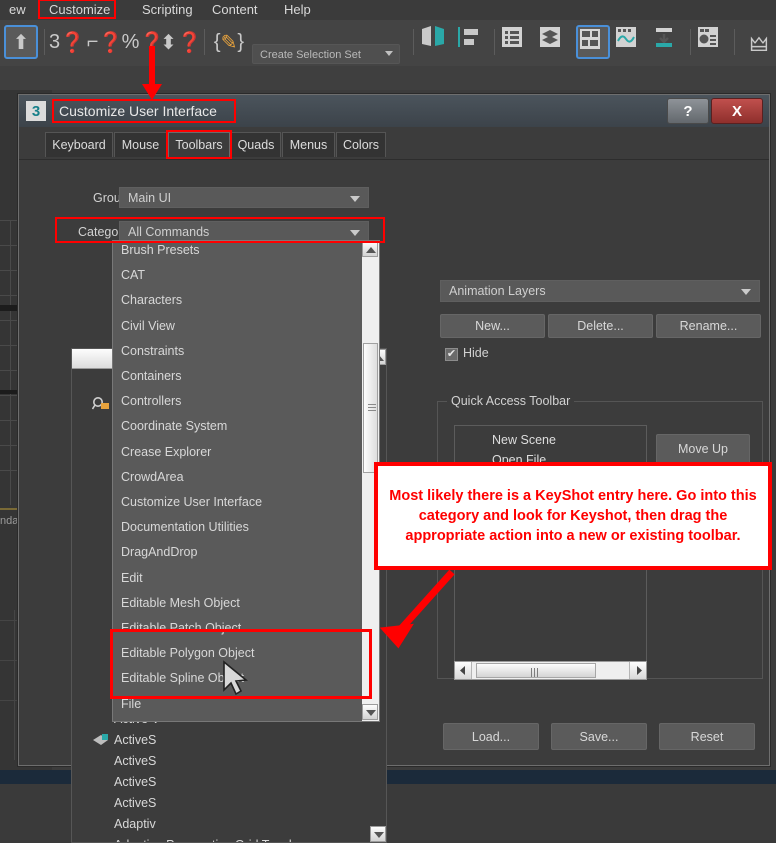 Image resolution: width=776 pixels, height=843 pixels. Describe the element at coordinates (235, 502) in the screenshot. I see `category-dropdown-item: Customize User Interface` at that location.